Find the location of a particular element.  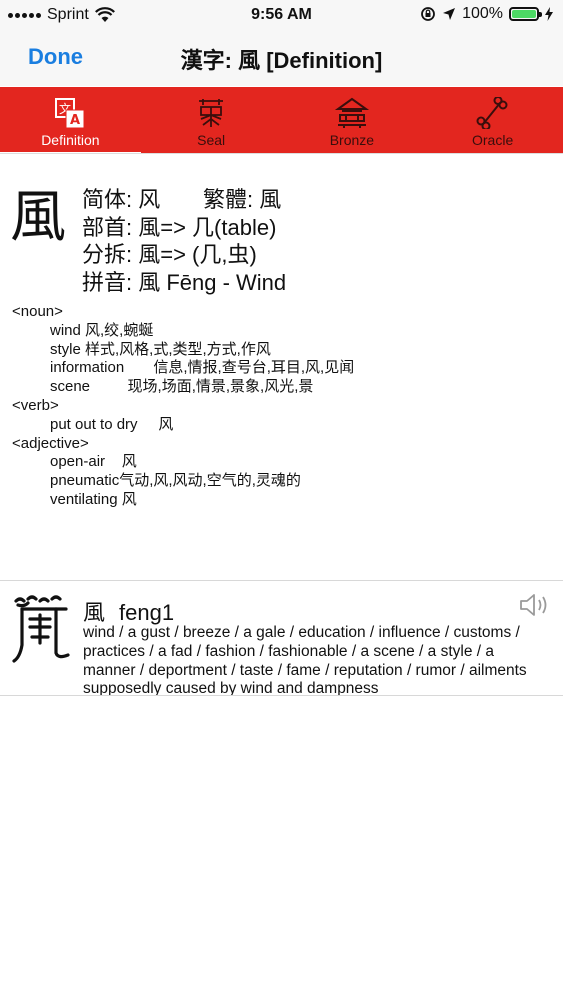

tab-separator is located at coordinates (281, 153).